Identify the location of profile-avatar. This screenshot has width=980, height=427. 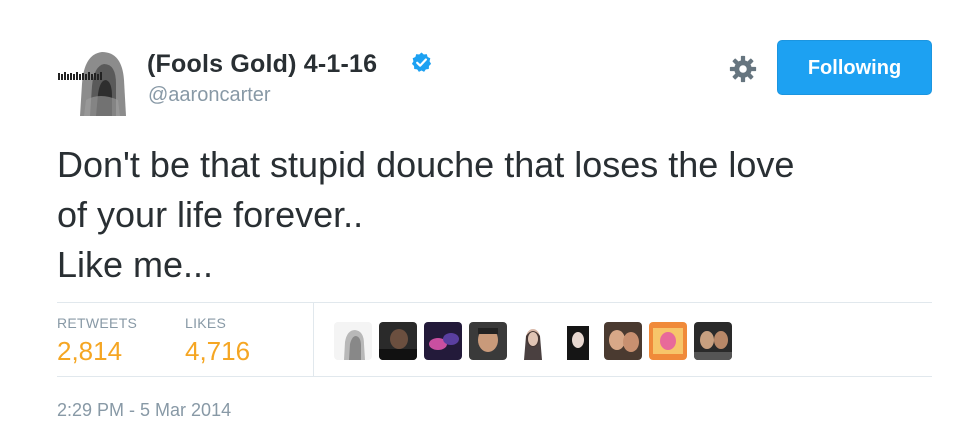
(94, 78).